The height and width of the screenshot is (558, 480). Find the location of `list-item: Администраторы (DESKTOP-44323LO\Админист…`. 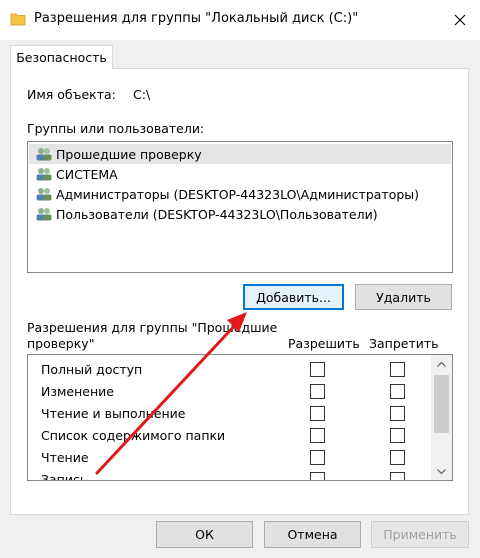

list-item: Администраторы (DESKTOP-44323LO\Админист… is located at coordinates (240, 194).